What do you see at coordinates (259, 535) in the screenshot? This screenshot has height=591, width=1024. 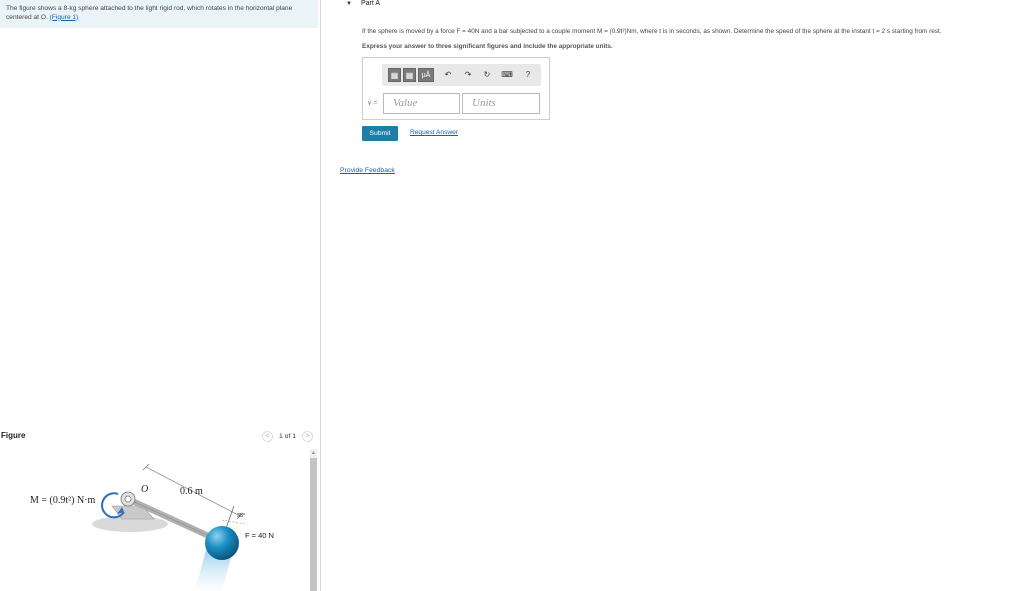 I see `force-label: F = 40 N` at bounding box center [259, 535].